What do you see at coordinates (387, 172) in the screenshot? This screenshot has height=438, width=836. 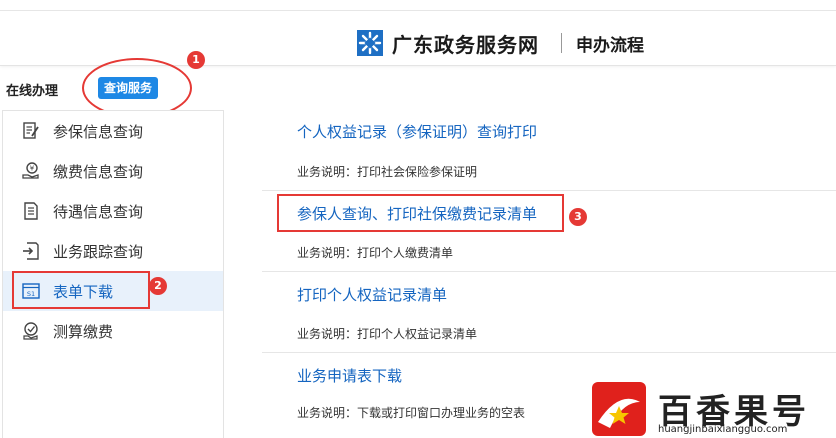 I see `service-description: 业务说明：打印社会保险参保证明` at bounding box center [387, 172].